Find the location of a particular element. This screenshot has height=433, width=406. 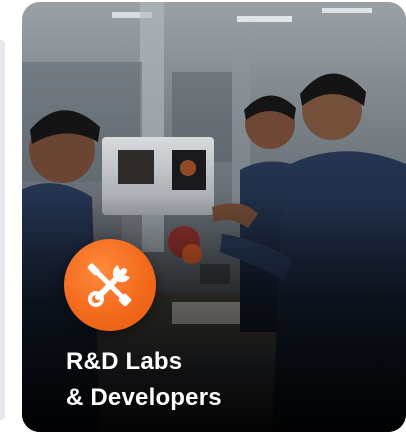

card-title-line-2: & Developers is located at coordinates (144, 397).